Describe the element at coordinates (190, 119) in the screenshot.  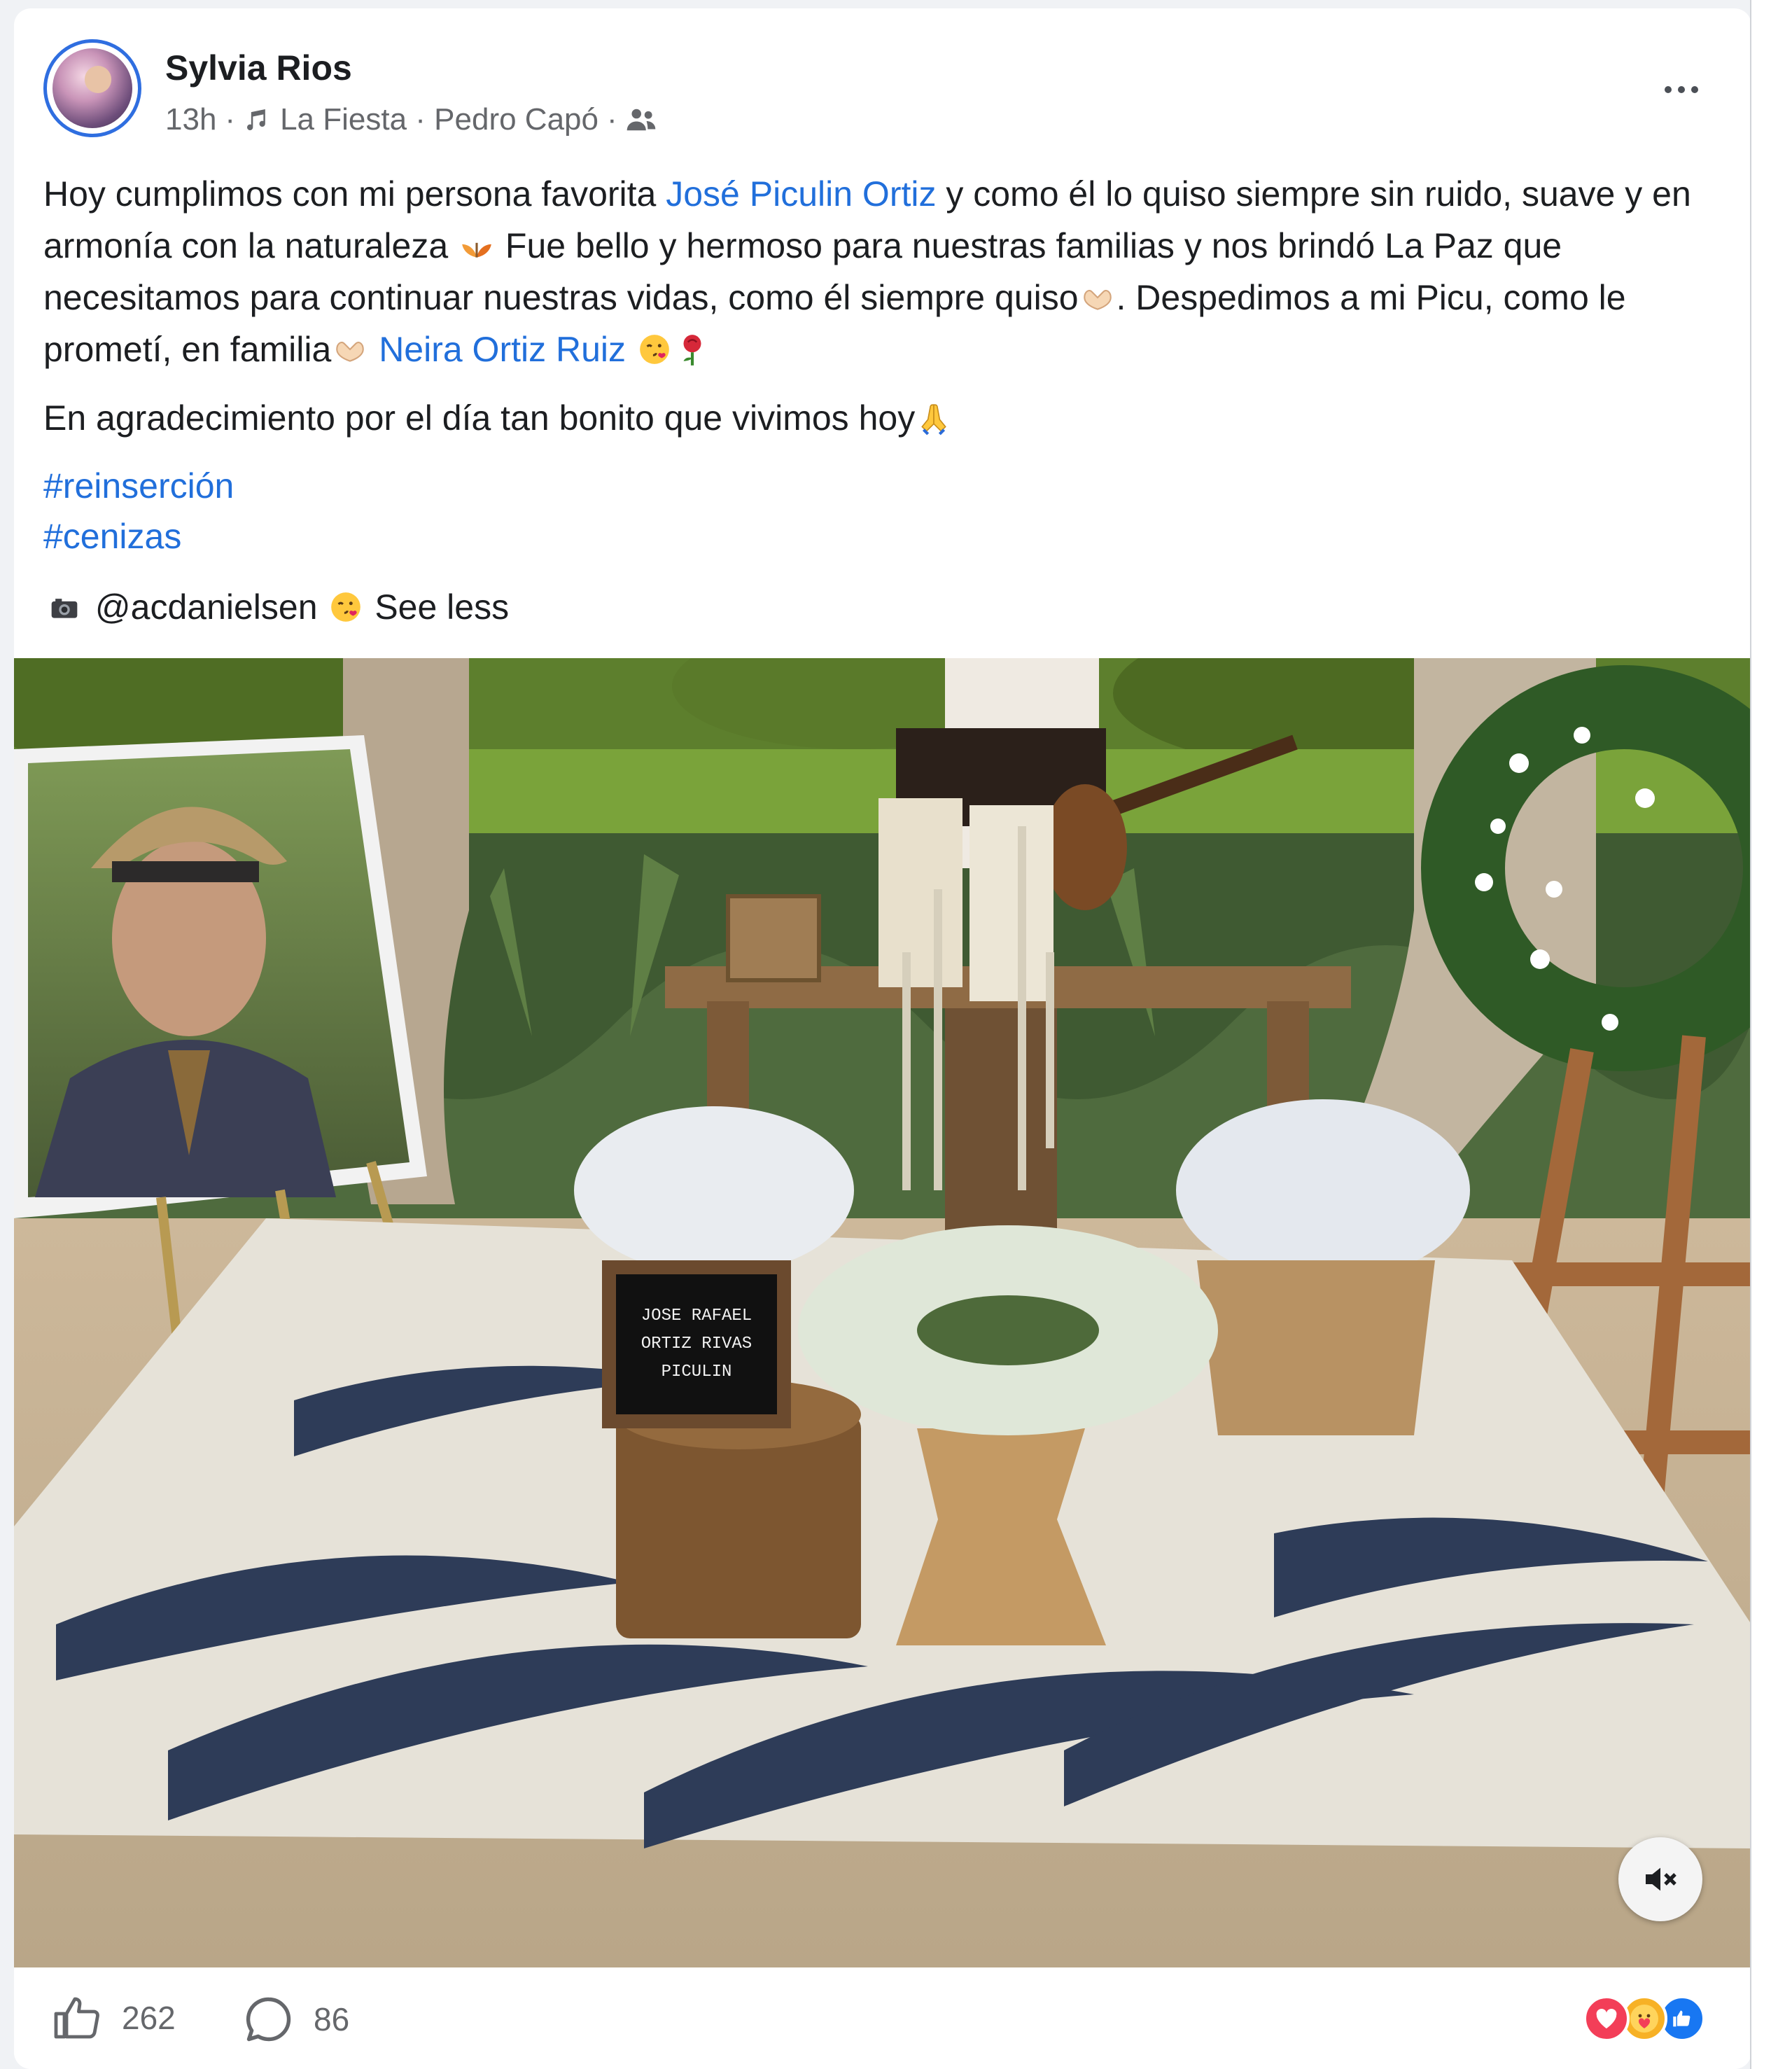
I see `post-time: 13h` at that location.